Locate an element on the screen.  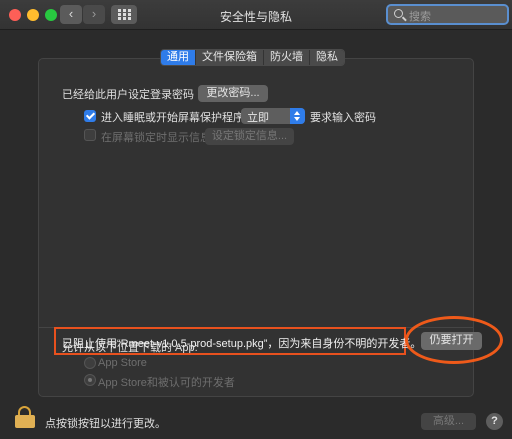
lock-instruction-text: 点按锁按钮以进行更改。 is located at coordinates (105, 424).